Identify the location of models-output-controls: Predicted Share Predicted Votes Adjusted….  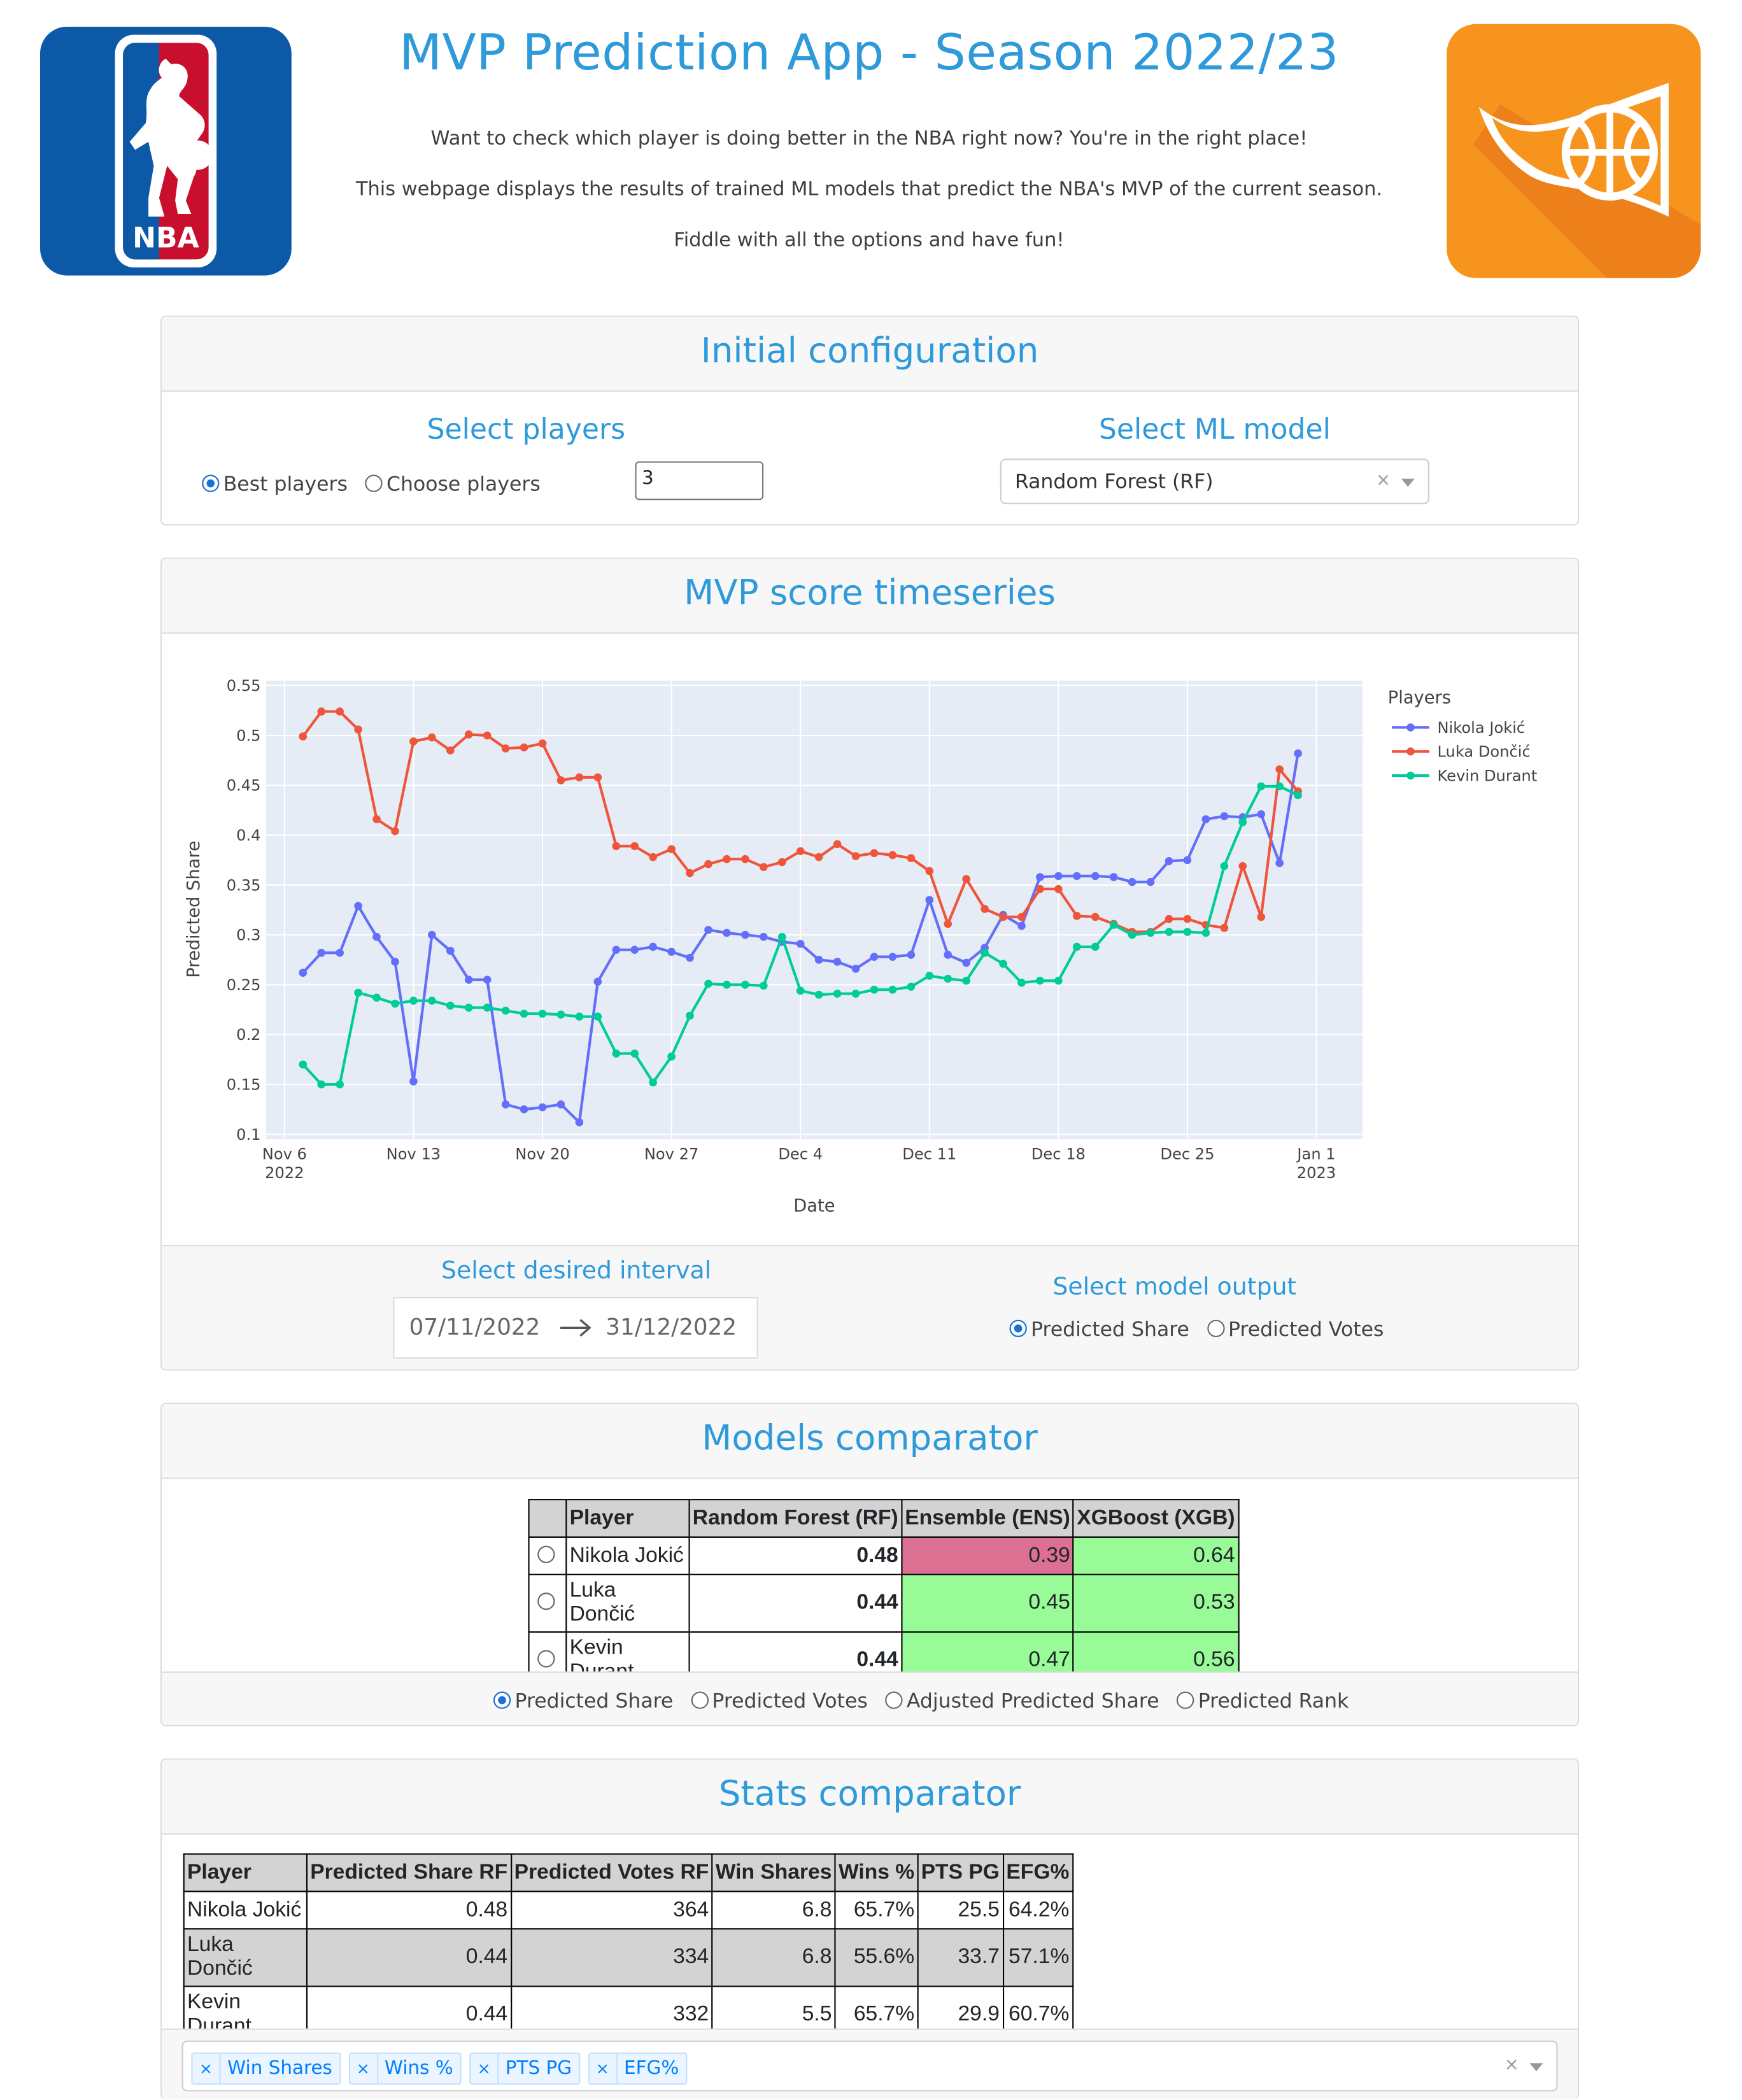
(870, 1698).